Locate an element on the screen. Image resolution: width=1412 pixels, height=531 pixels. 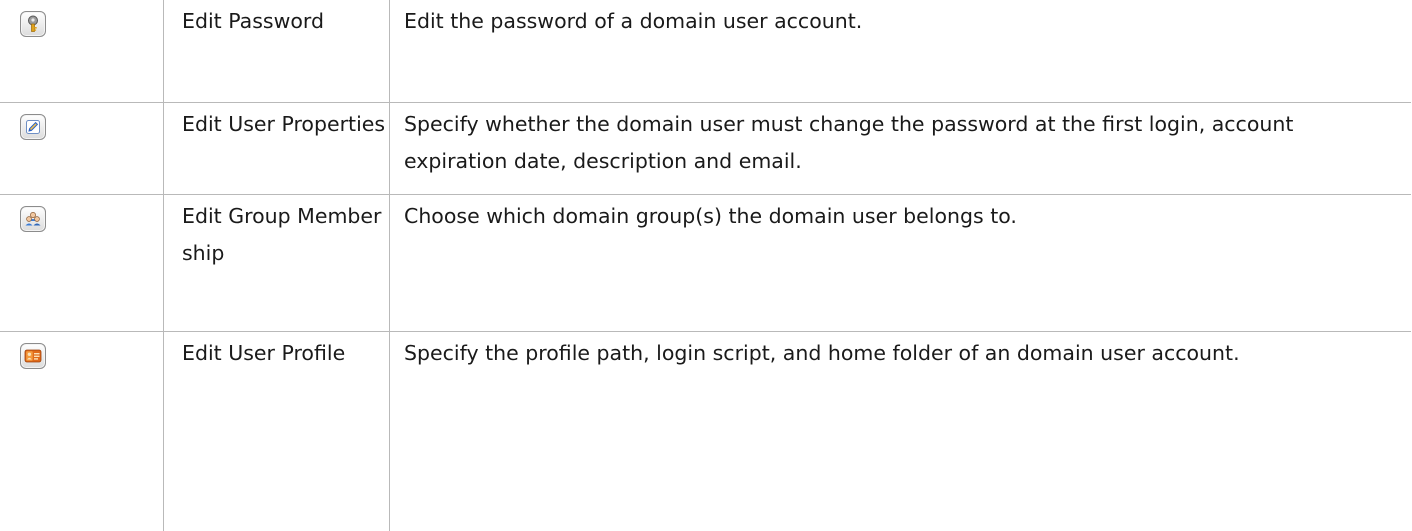
key-icon is located at coordinates (33, 23).